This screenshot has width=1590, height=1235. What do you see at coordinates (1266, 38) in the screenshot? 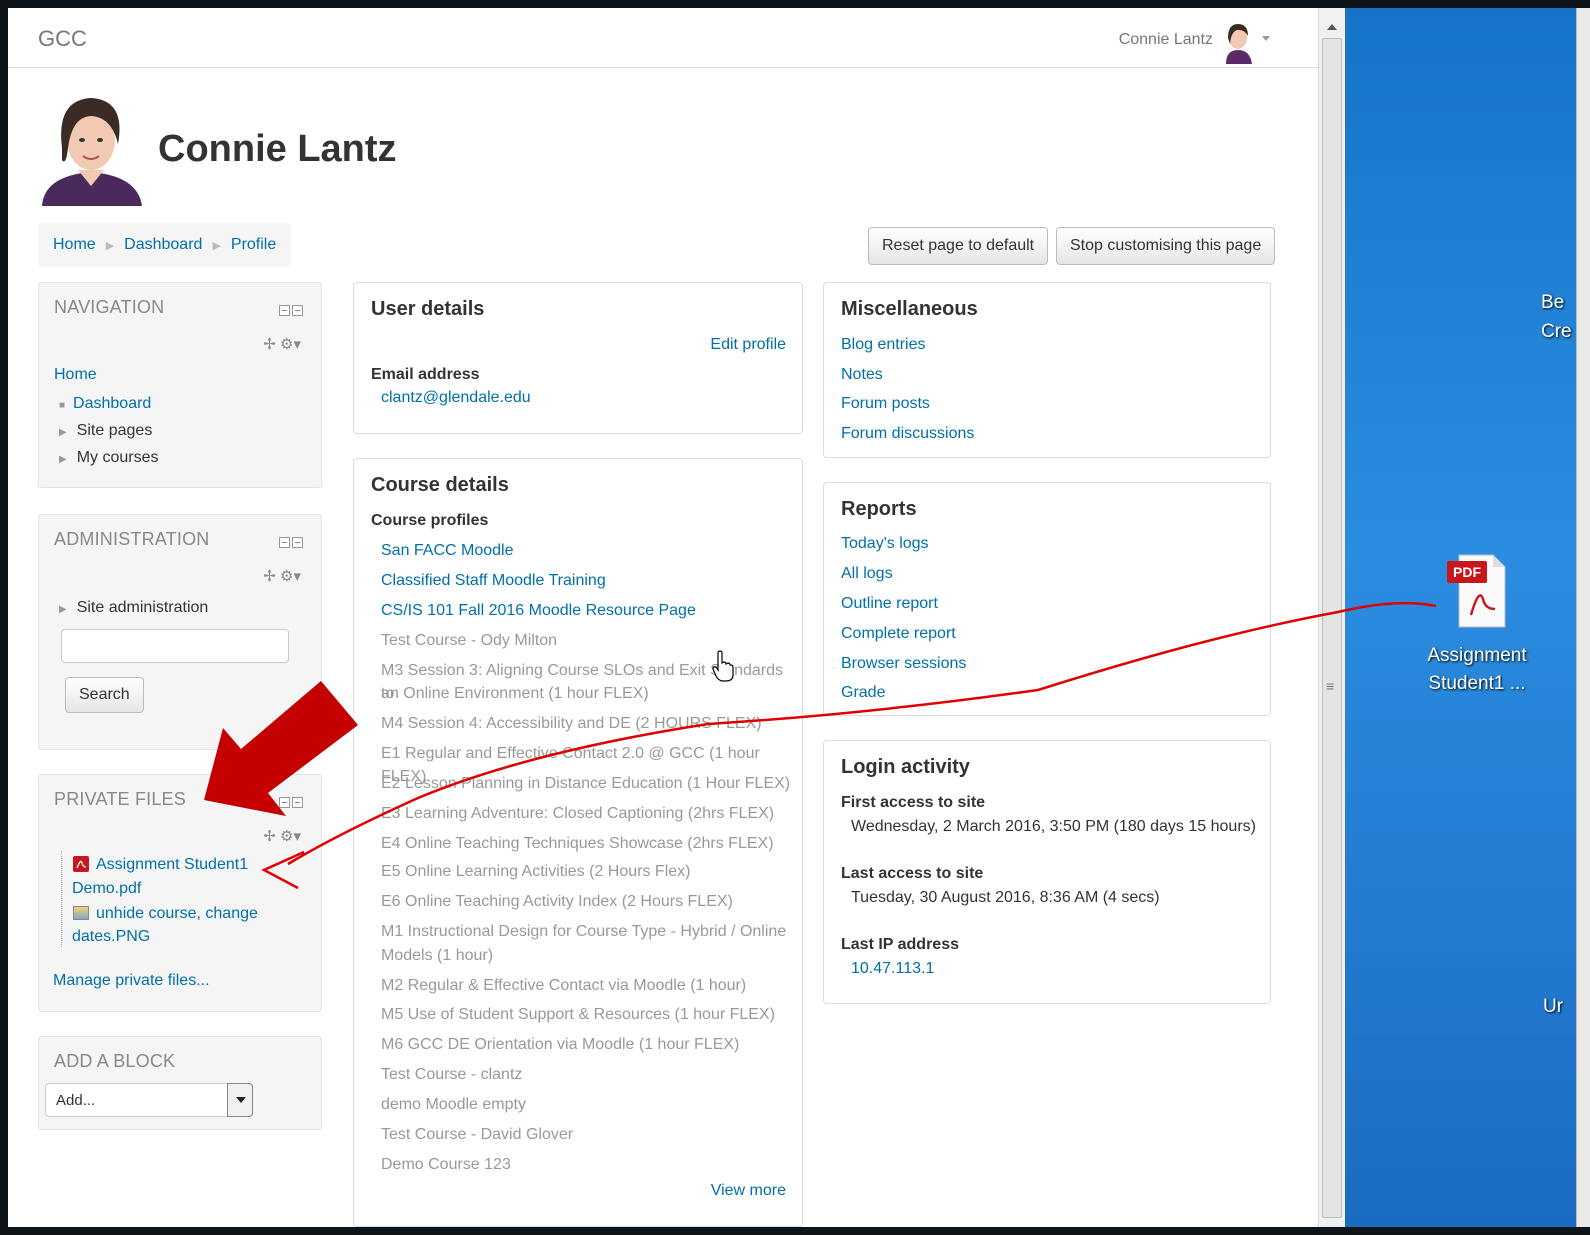
I see `user-menu-caret-icon` at bounding box center [1266, 38].